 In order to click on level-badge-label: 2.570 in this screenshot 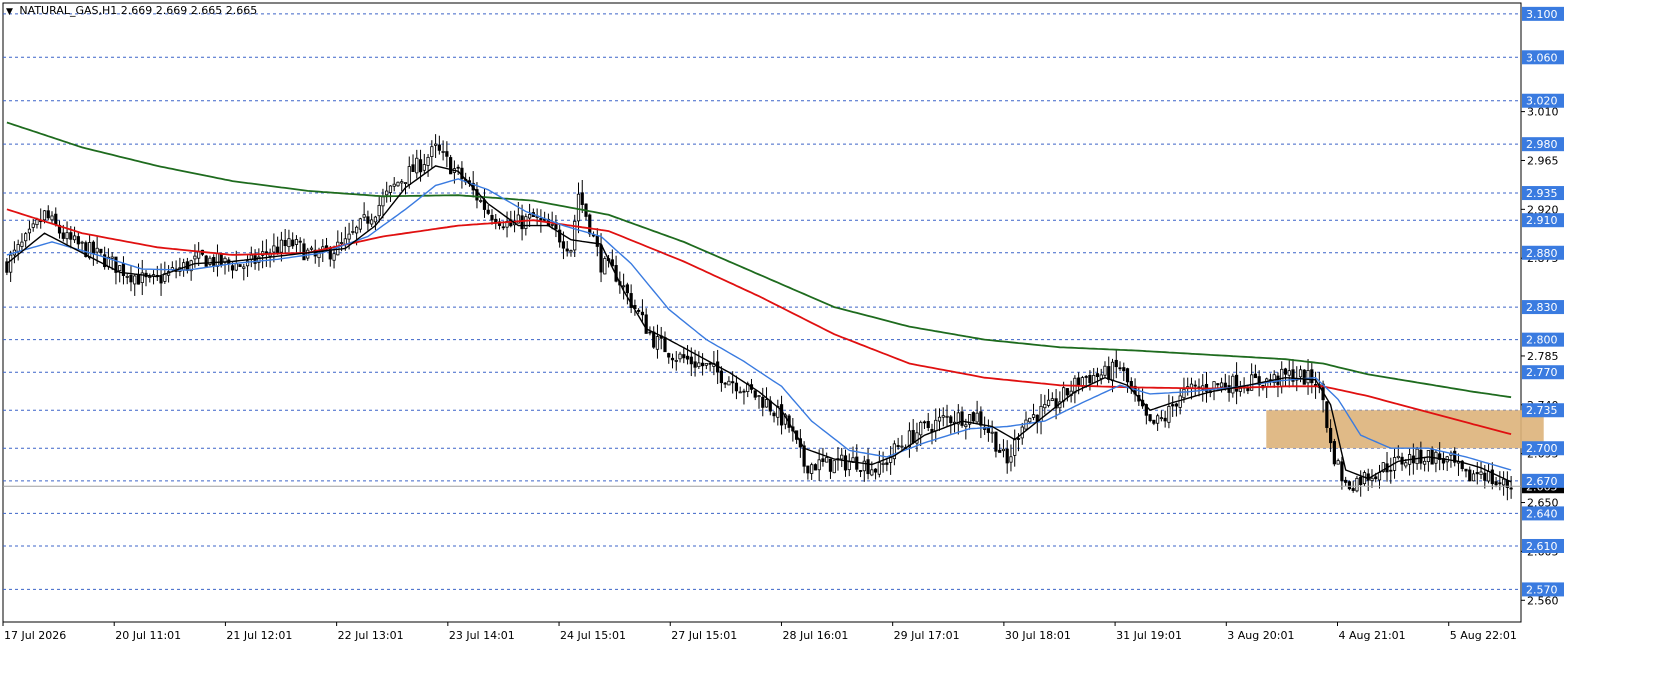, I will do `click(1542, 589)`.